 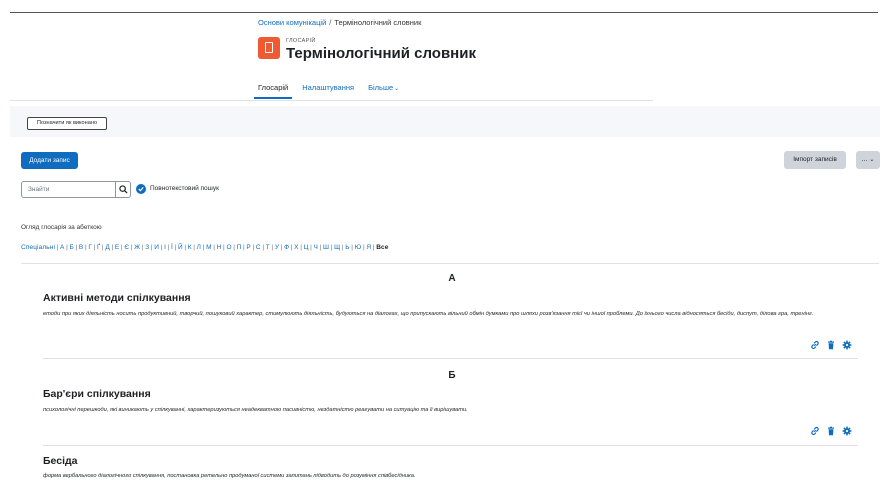 What do you see at coordinates (156, 247) in the screenshot?
I see `alphabet-letter: И` at bounding box center [156, 247].